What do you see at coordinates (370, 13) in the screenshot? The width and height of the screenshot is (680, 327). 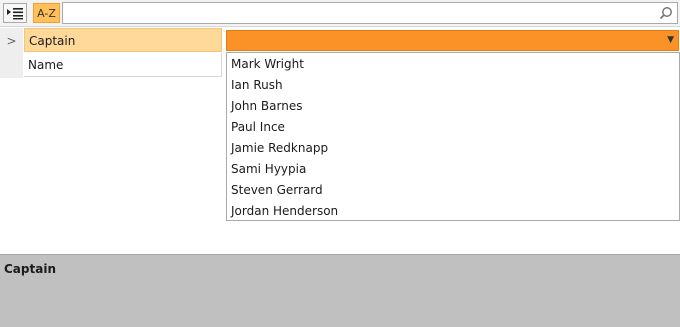 I see `search-input` at bounding box center [370, 13].